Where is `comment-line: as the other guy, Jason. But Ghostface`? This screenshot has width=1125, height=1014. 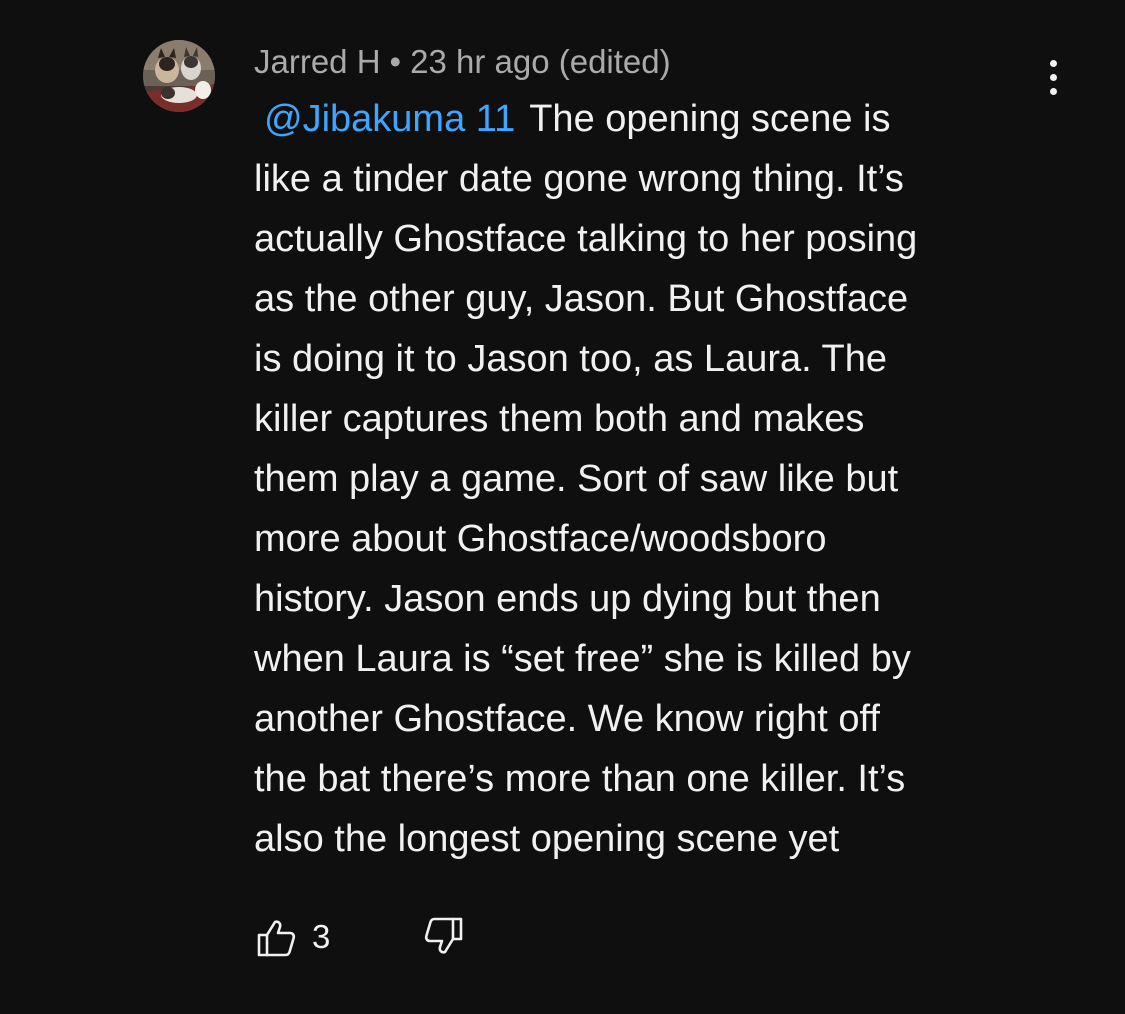 comment-line: as the other guy, Jason. But Ghostface is located at coordinates (581, 299).